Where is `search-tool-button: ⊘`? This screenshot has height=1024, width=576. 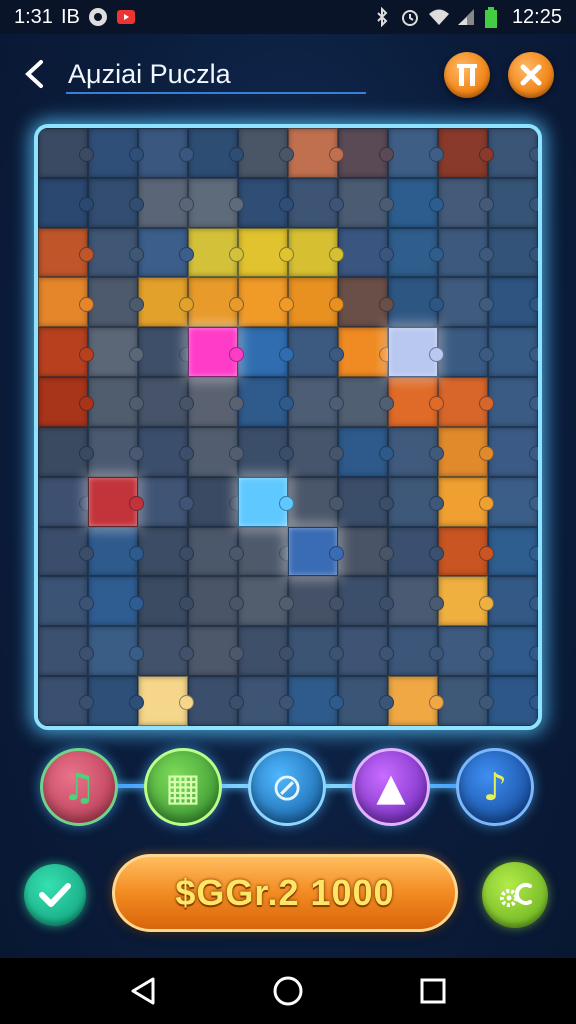
search-tool-button: ⊘ is located at coordinates (287, 787).